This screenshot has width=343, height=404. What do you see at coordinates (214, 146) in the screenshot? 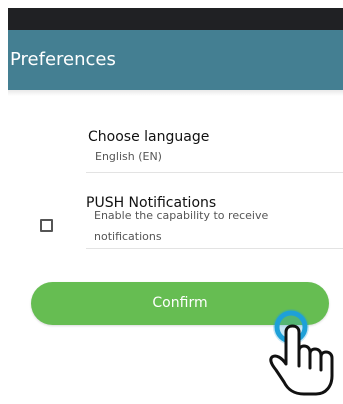
I see `language-setting: Choose language English (EN)` at bounding box center [214, 146].